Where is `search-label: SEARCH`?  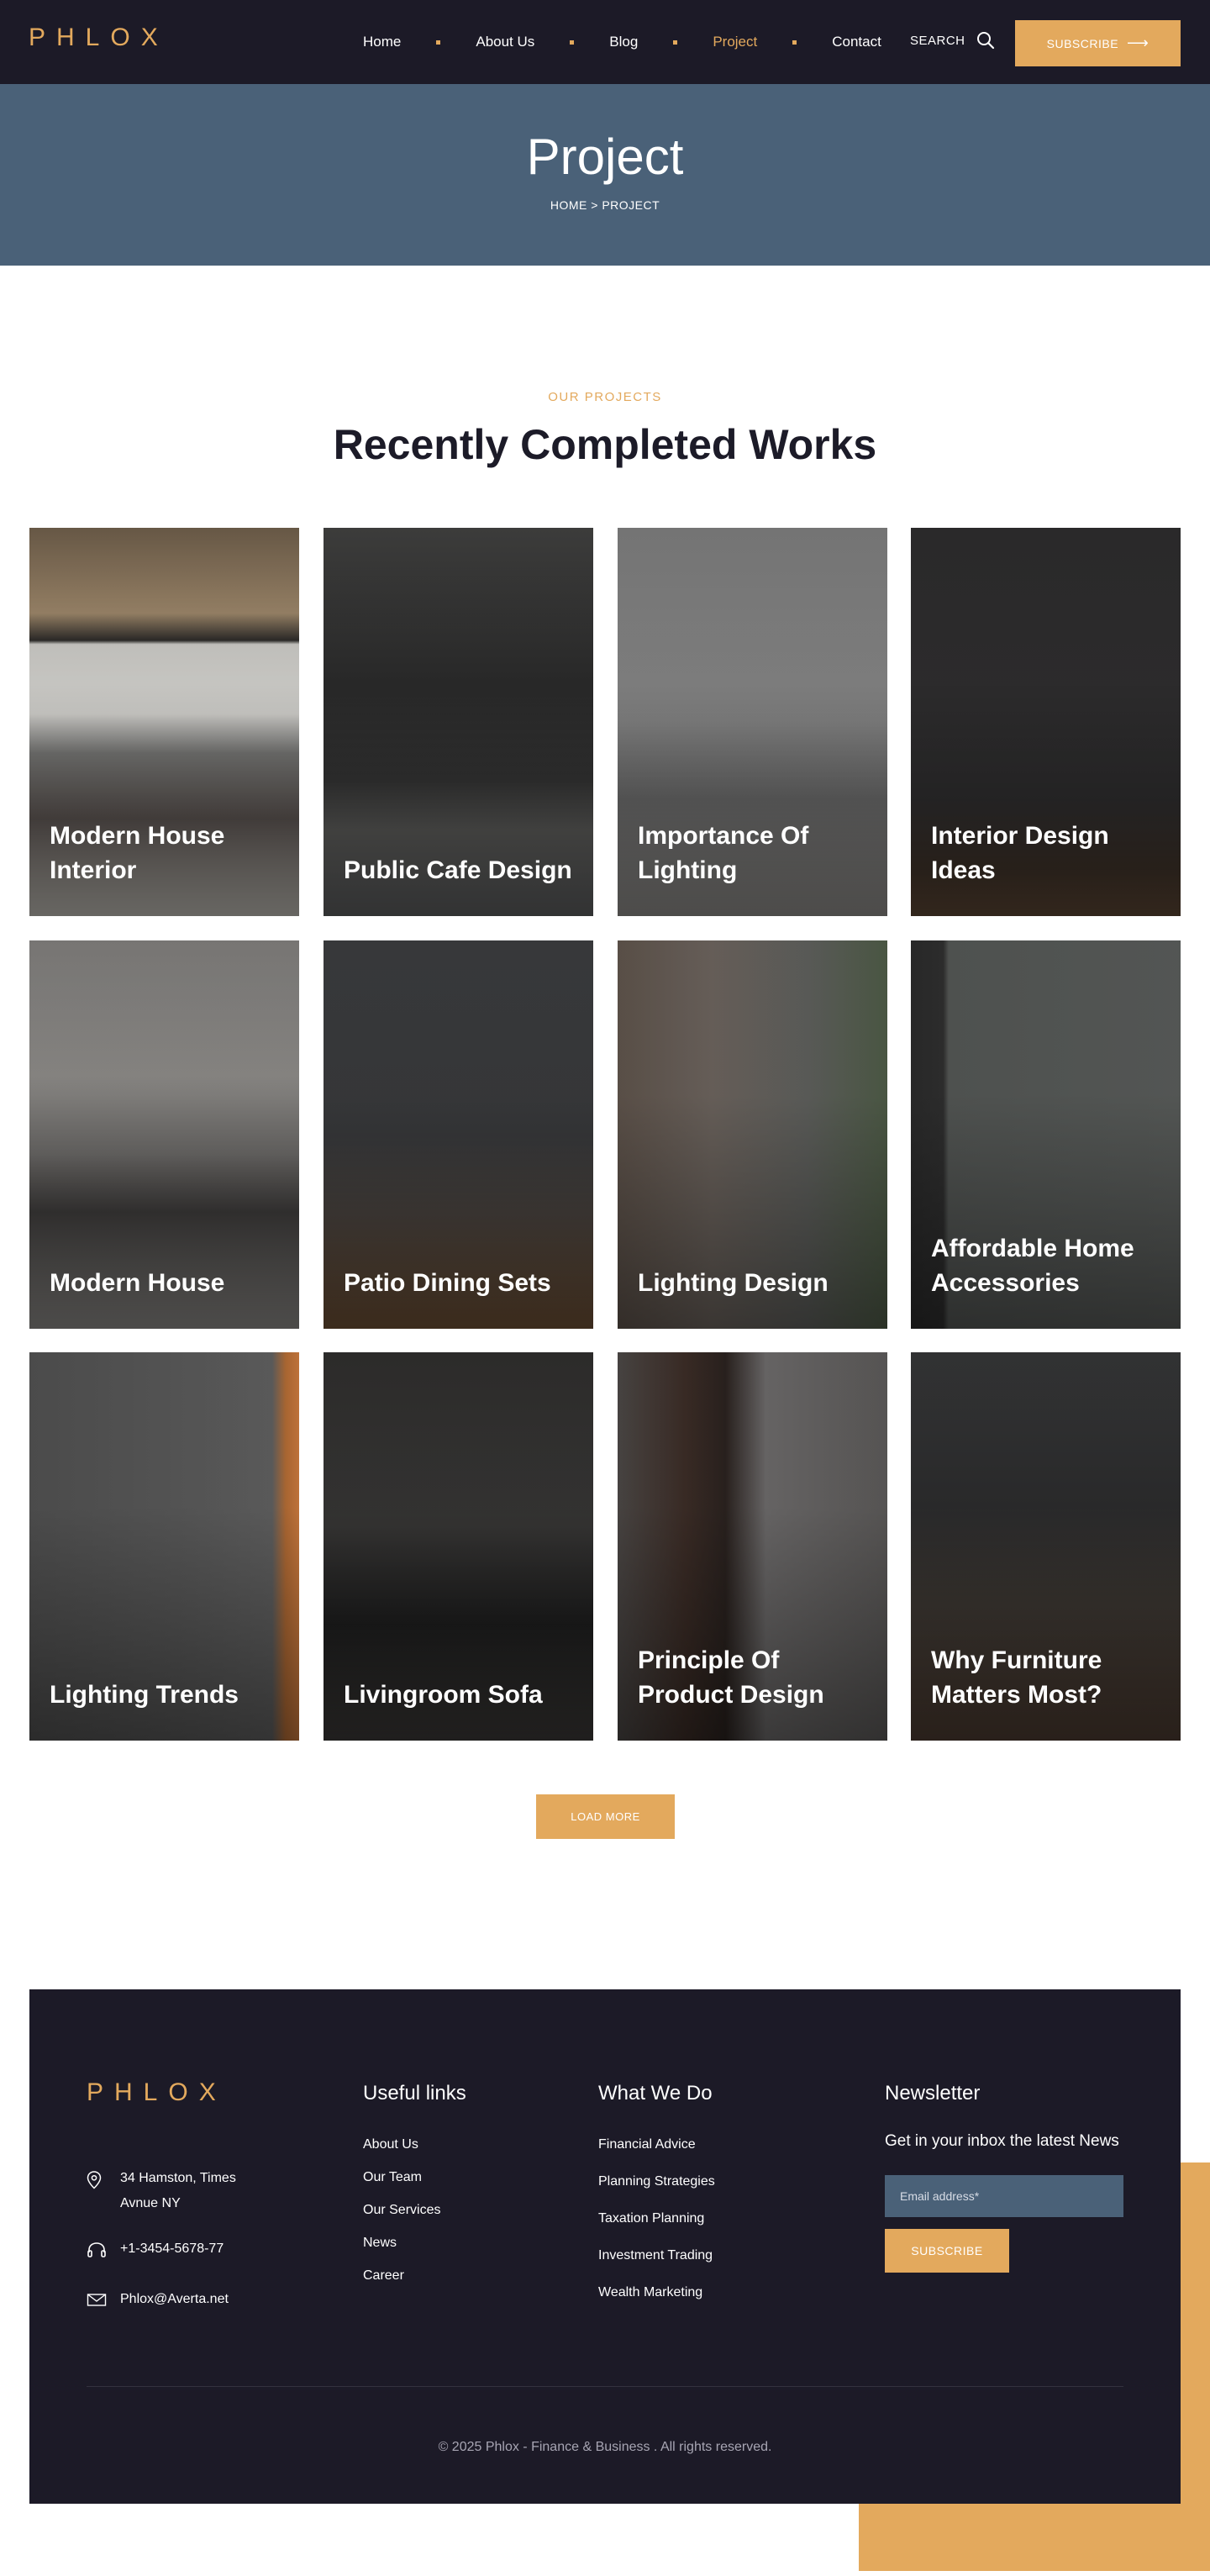
search-label: SEARCH is located at coordinates (937, 40).